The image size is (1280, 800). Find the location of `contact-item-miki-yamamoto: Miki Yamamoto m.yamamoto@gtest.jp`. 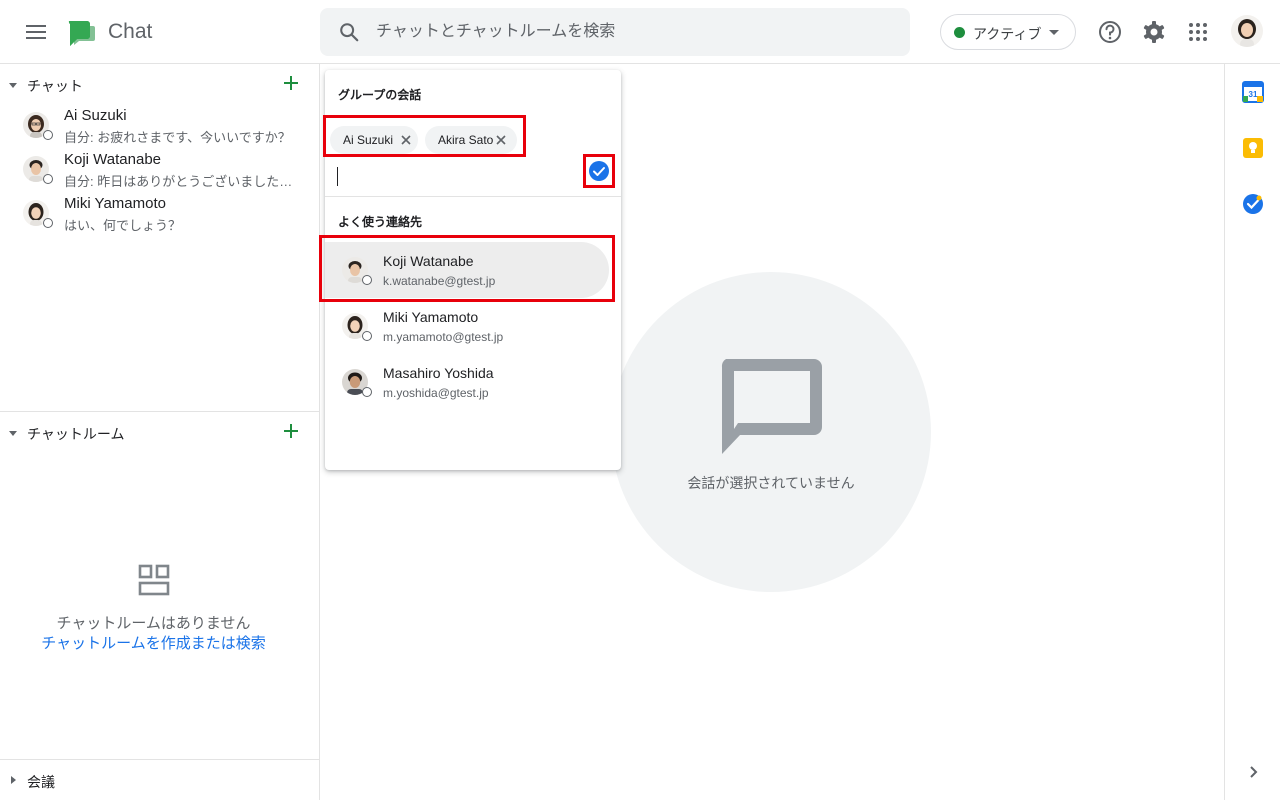

contact-item-miki-yamamoto: Miki Yamamoto m.yamamoto@gtest.jp is located at coordinates (467, 326).